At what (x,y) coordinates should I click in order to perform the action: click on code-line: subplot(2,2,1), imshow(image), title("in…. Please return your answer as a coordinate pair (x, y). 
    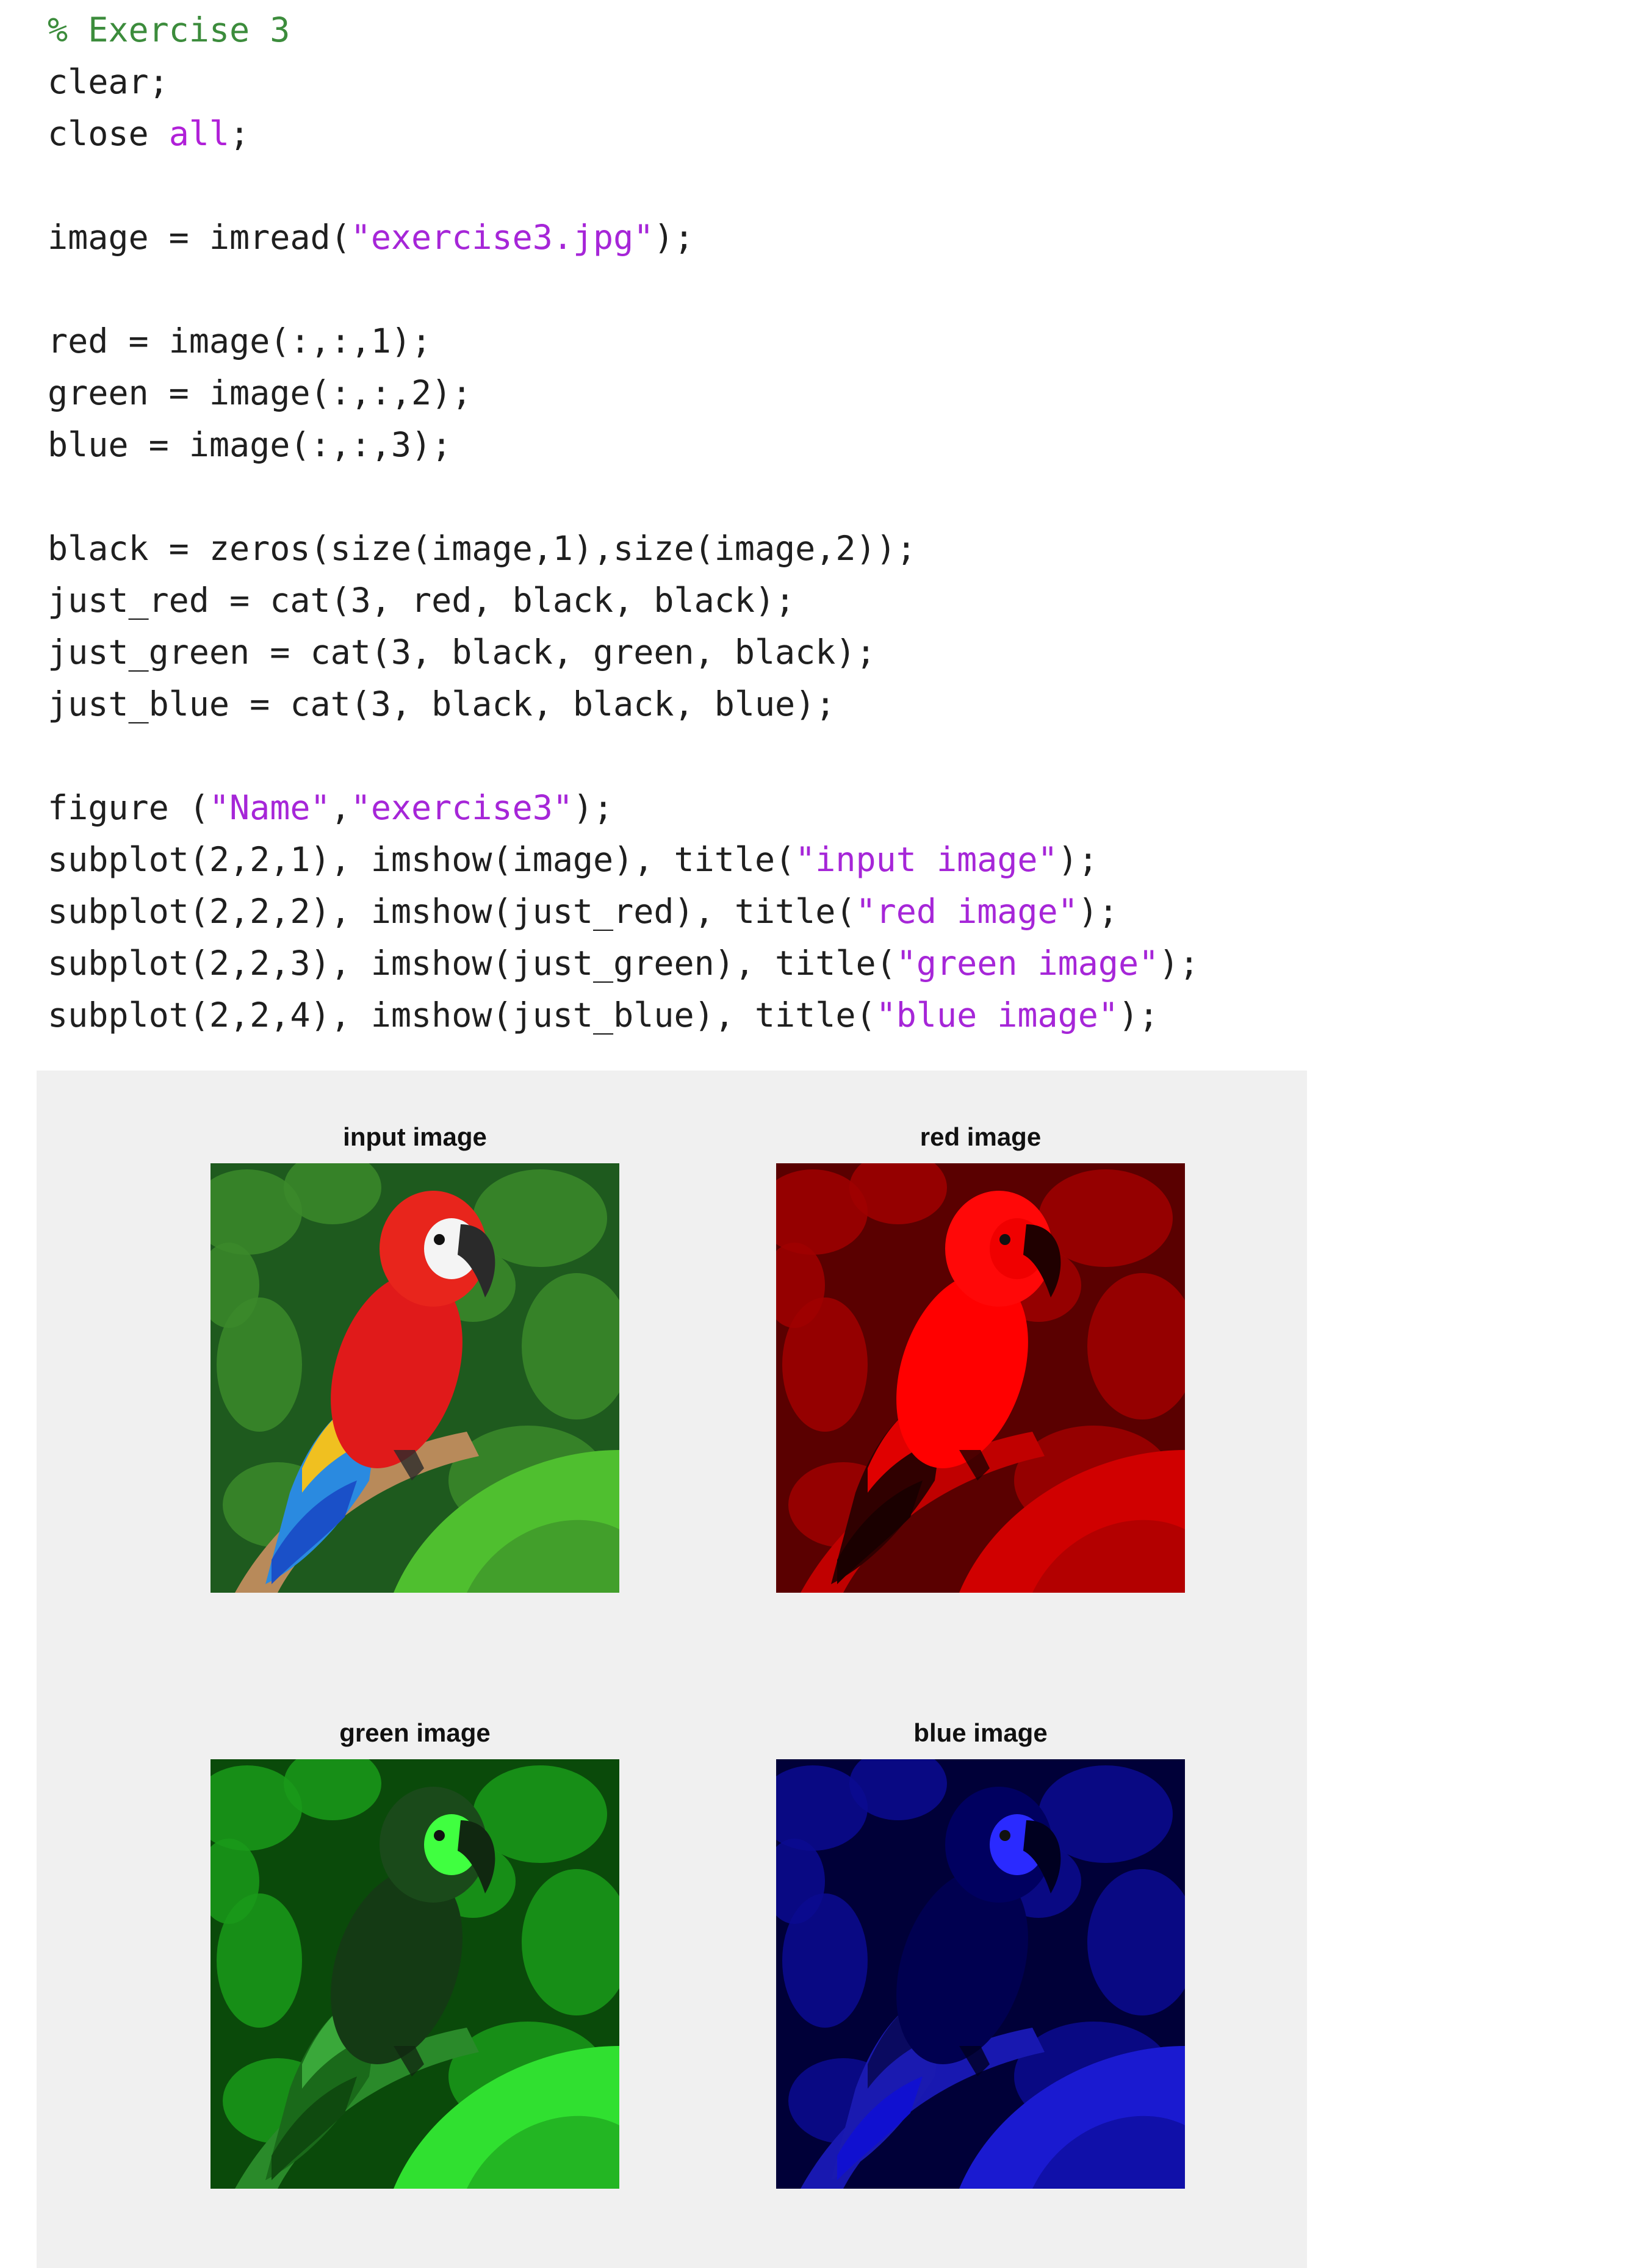
    Looking at the image, I should click on (623, 864).